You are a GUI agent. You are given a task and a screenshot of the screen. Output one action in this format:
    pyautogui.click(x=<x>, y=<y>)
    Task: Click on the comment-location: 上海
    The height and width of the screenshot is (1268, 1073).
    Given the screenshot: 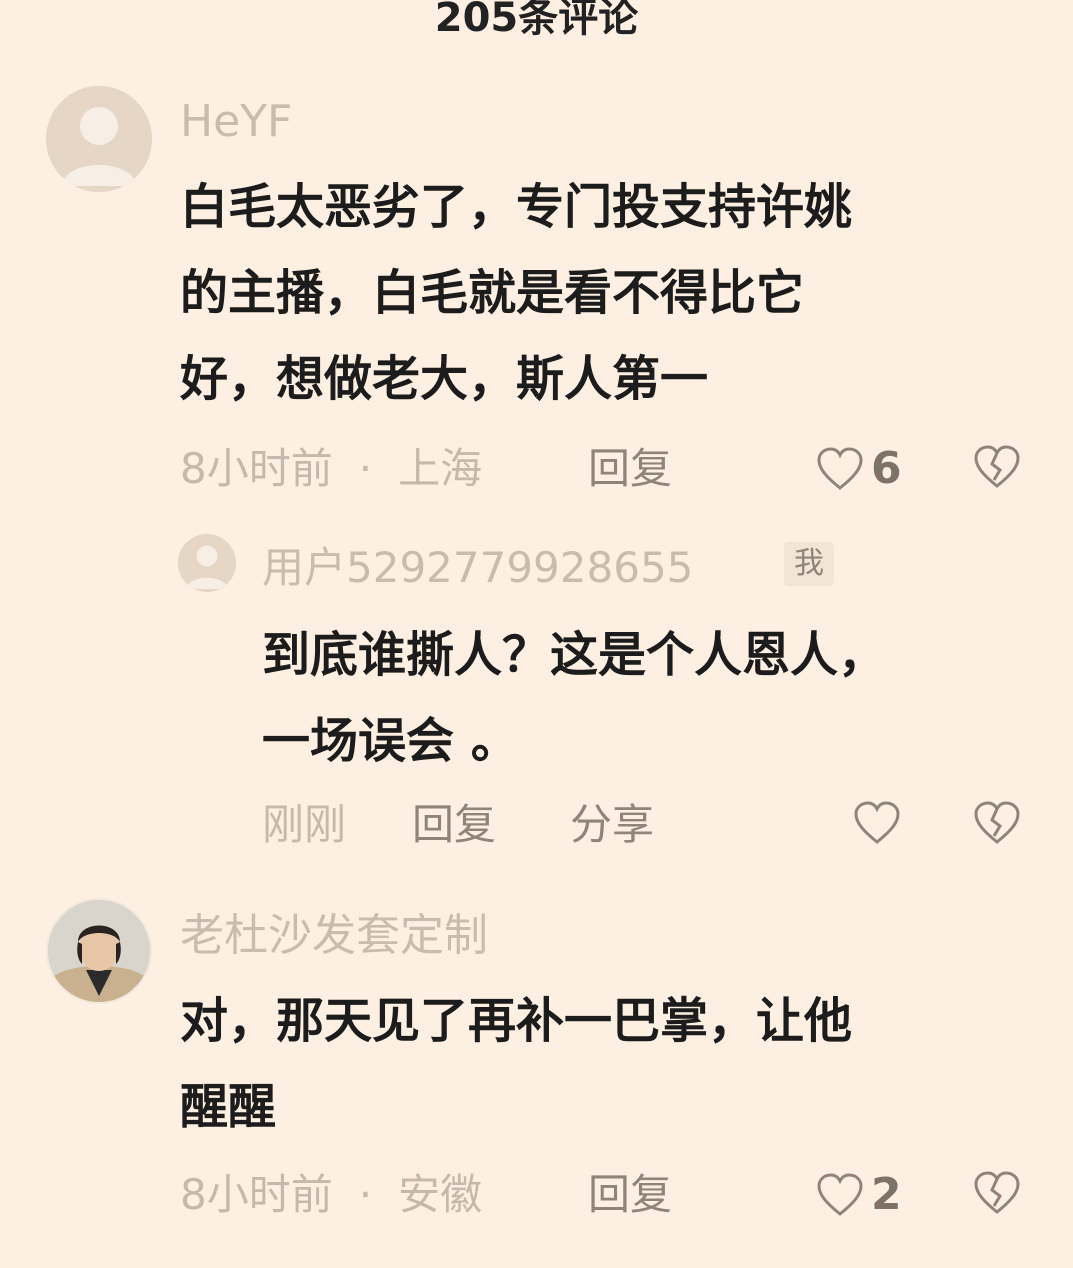 What is the action you would take?
    pyautogui.click(x=440, y=468)
    